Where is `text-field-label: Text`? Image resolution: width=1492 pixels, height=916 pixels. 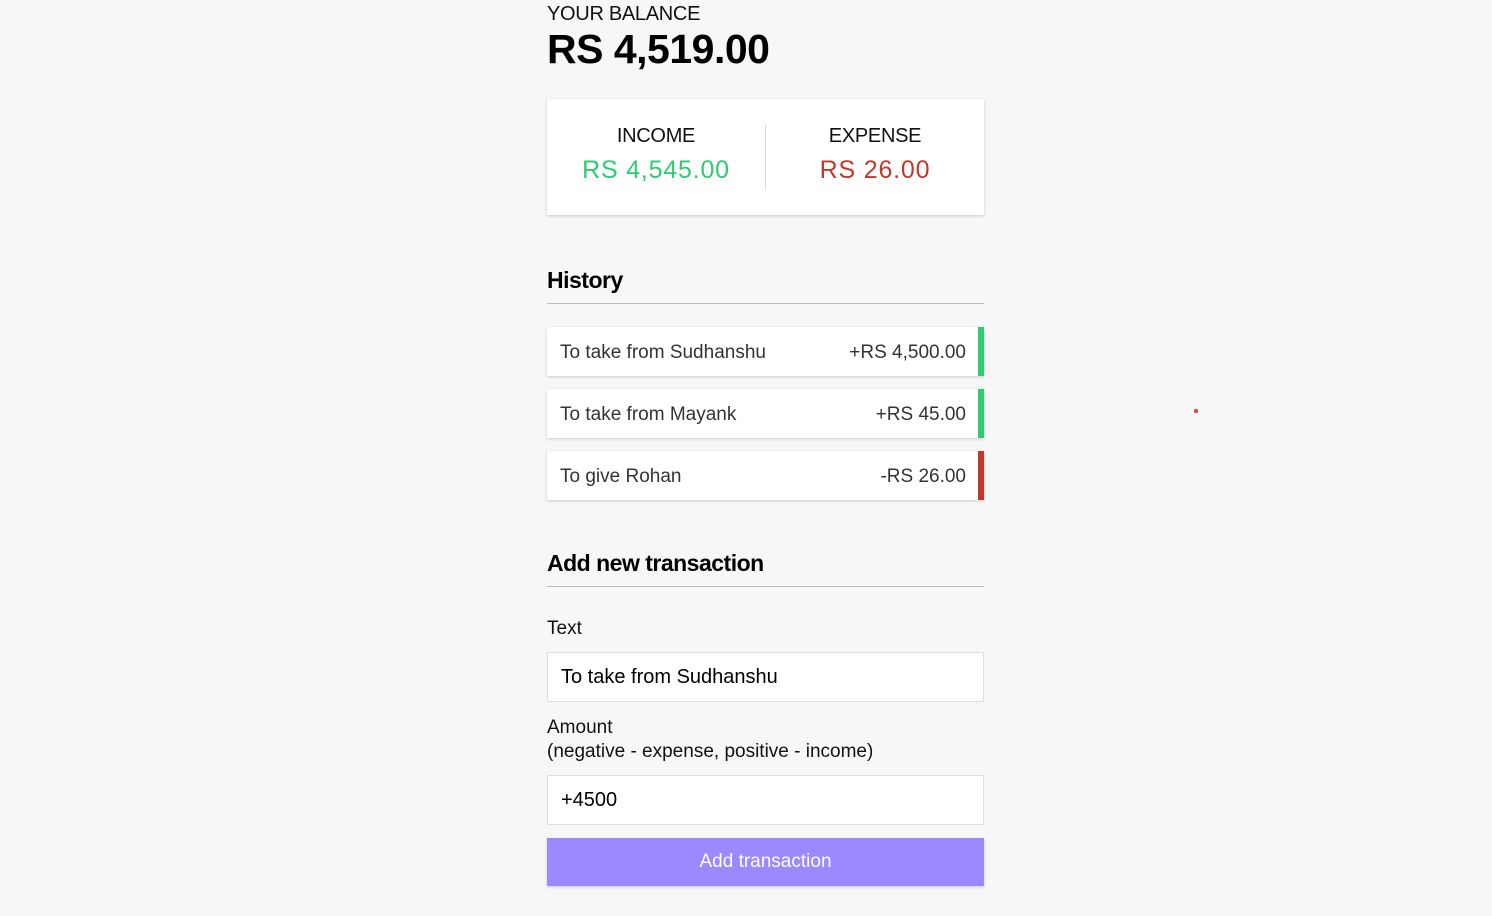
text-field-label: Text is located at coordinates (564, 628).